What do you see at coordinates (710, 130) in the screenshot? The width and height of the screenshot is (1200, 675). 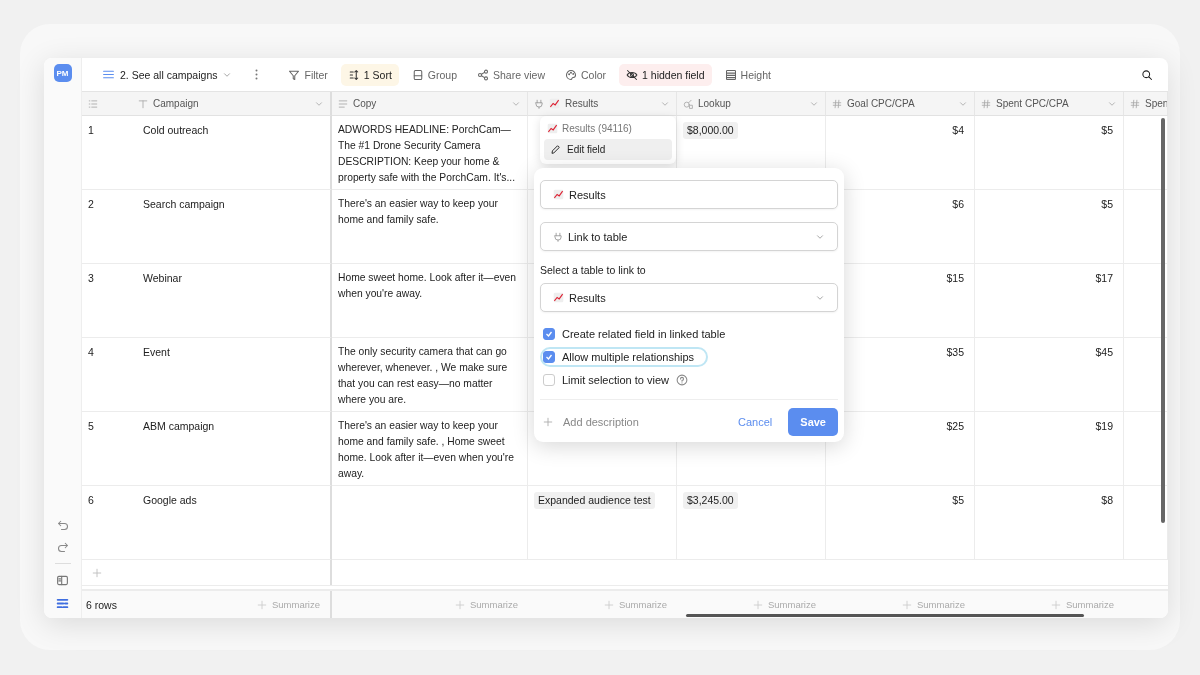 I see `cell-chip: $8,000.00` at bounding box center [710, 130].